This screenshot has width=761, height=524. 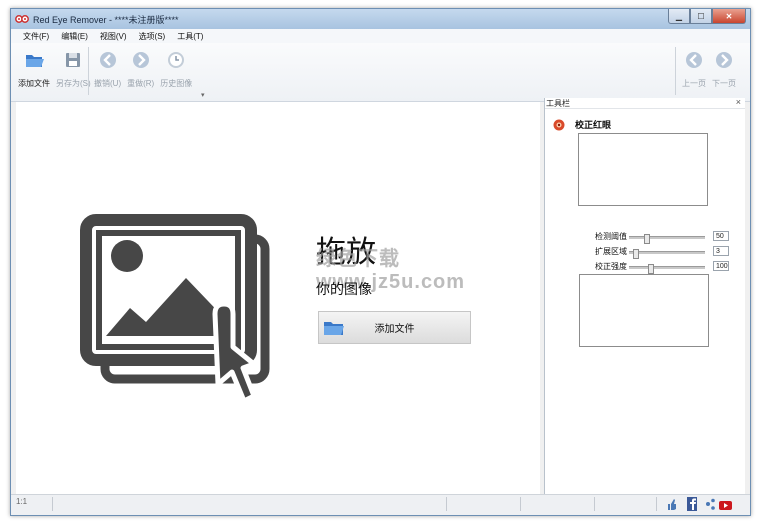 I want to click on menu-edit: 编辑(E), so click(x=74, y=36).